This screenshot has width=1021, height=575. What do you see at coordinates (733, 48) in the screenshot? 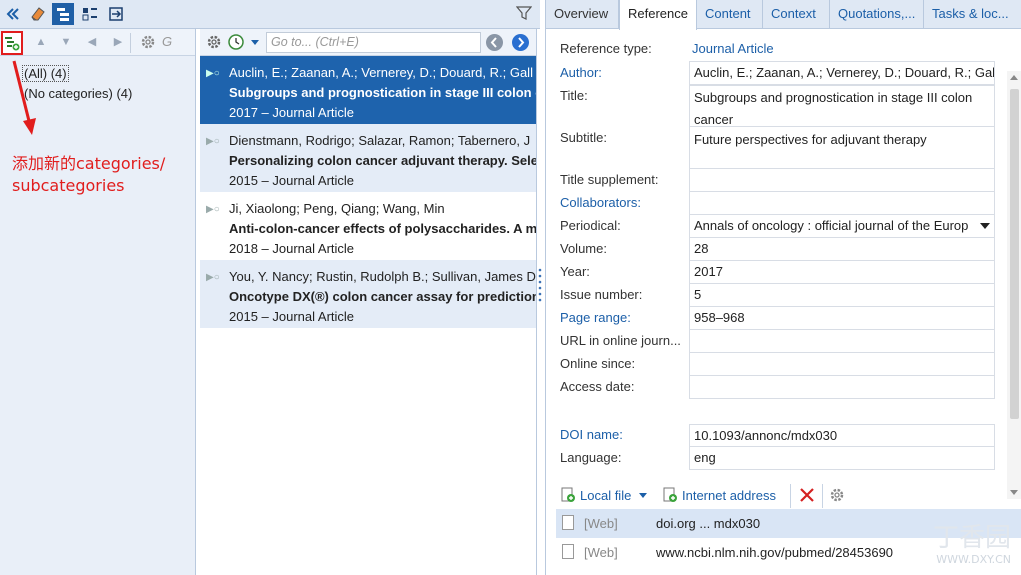
I see `reference-type-link: Journal Article` at bounding box center [733, 48].